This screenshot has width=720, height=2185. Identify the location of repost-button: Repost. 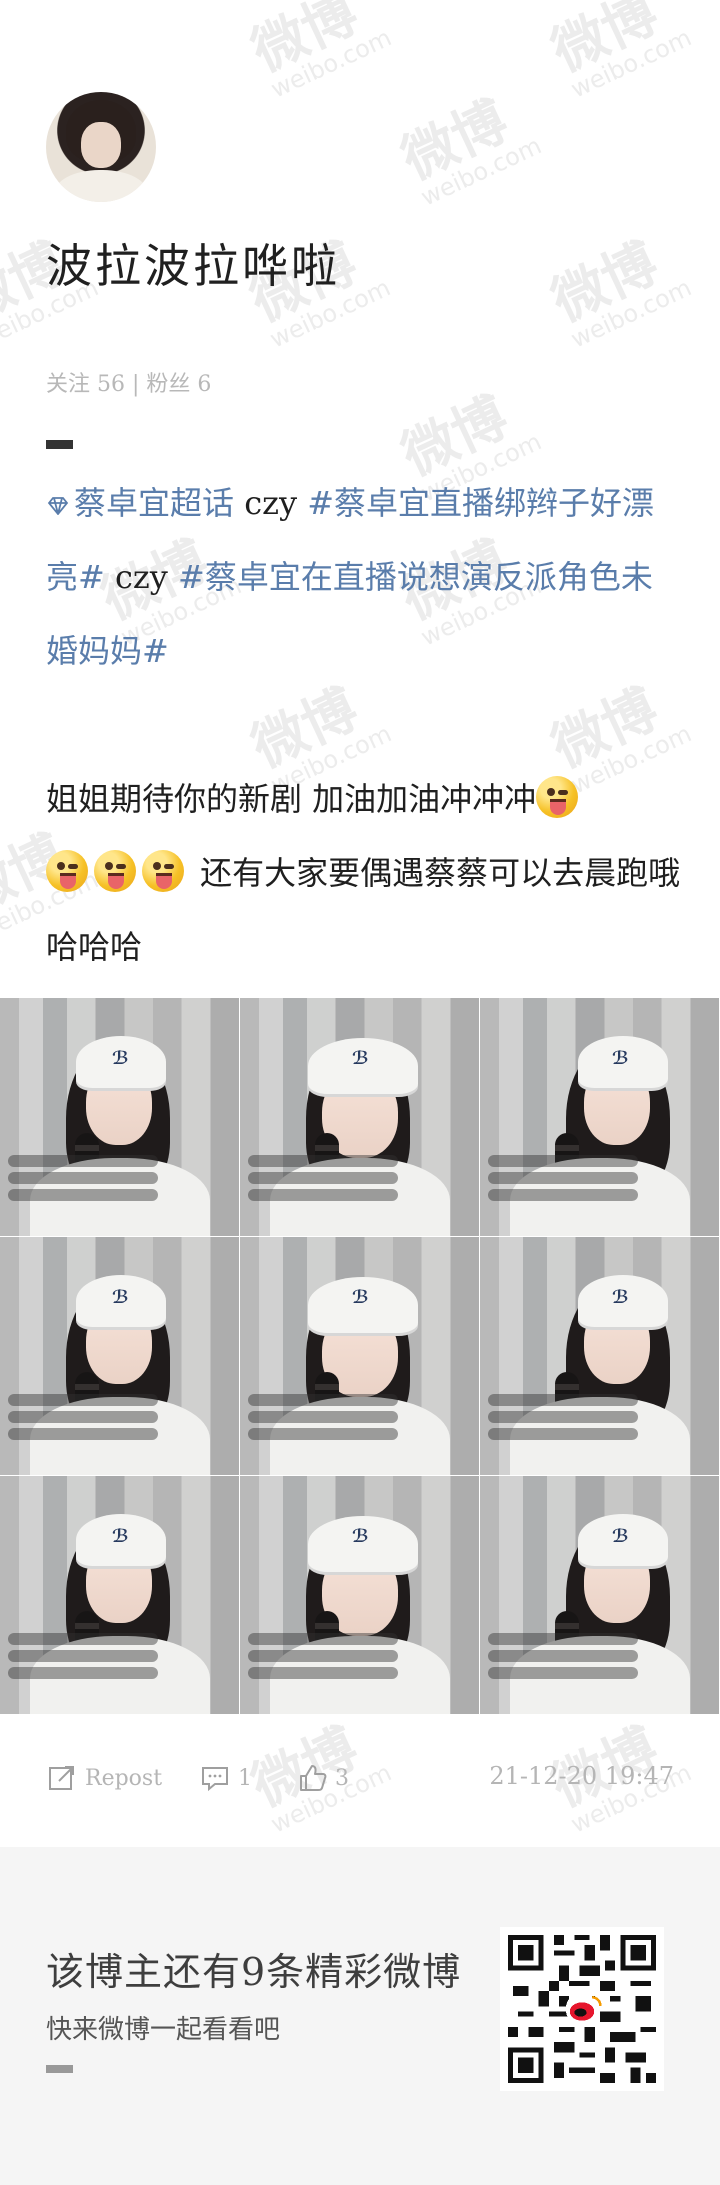
(104, 1778).